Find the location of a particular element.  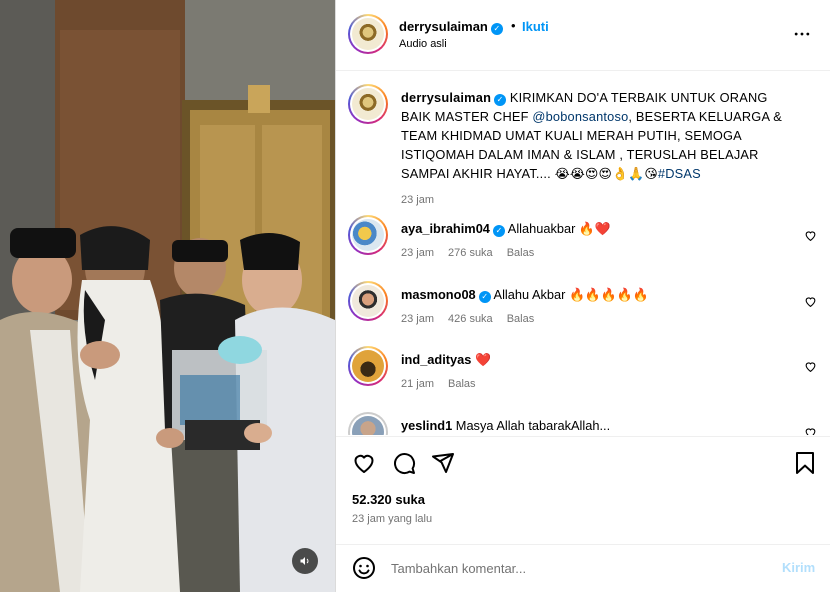

comment-composer: Kirim is located at coordinates (583, 568).